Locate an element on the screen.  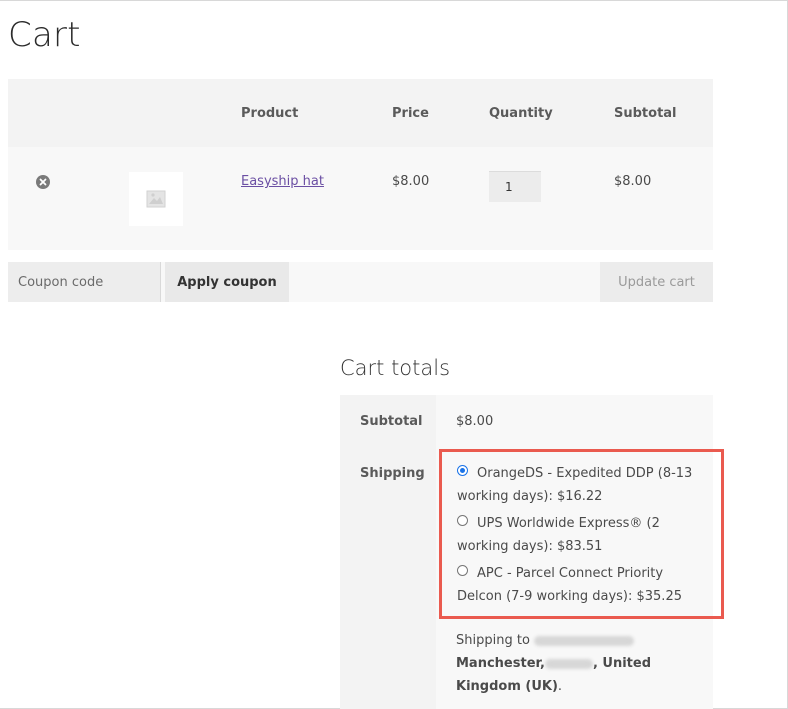
update-cart-button: Update cart is located at coordinates (656, 282).